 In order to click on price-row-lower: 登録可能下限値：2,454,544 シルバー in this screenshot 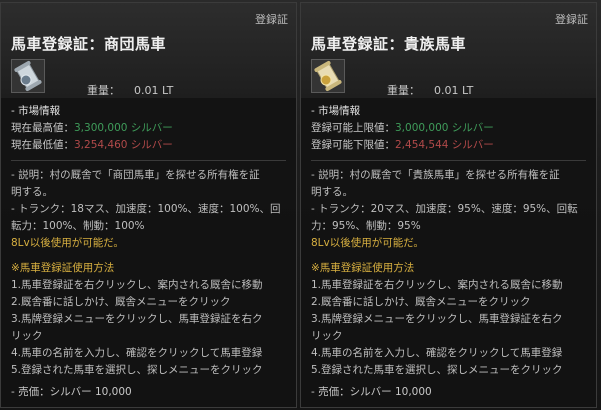, I will do `click(451, 145)`.